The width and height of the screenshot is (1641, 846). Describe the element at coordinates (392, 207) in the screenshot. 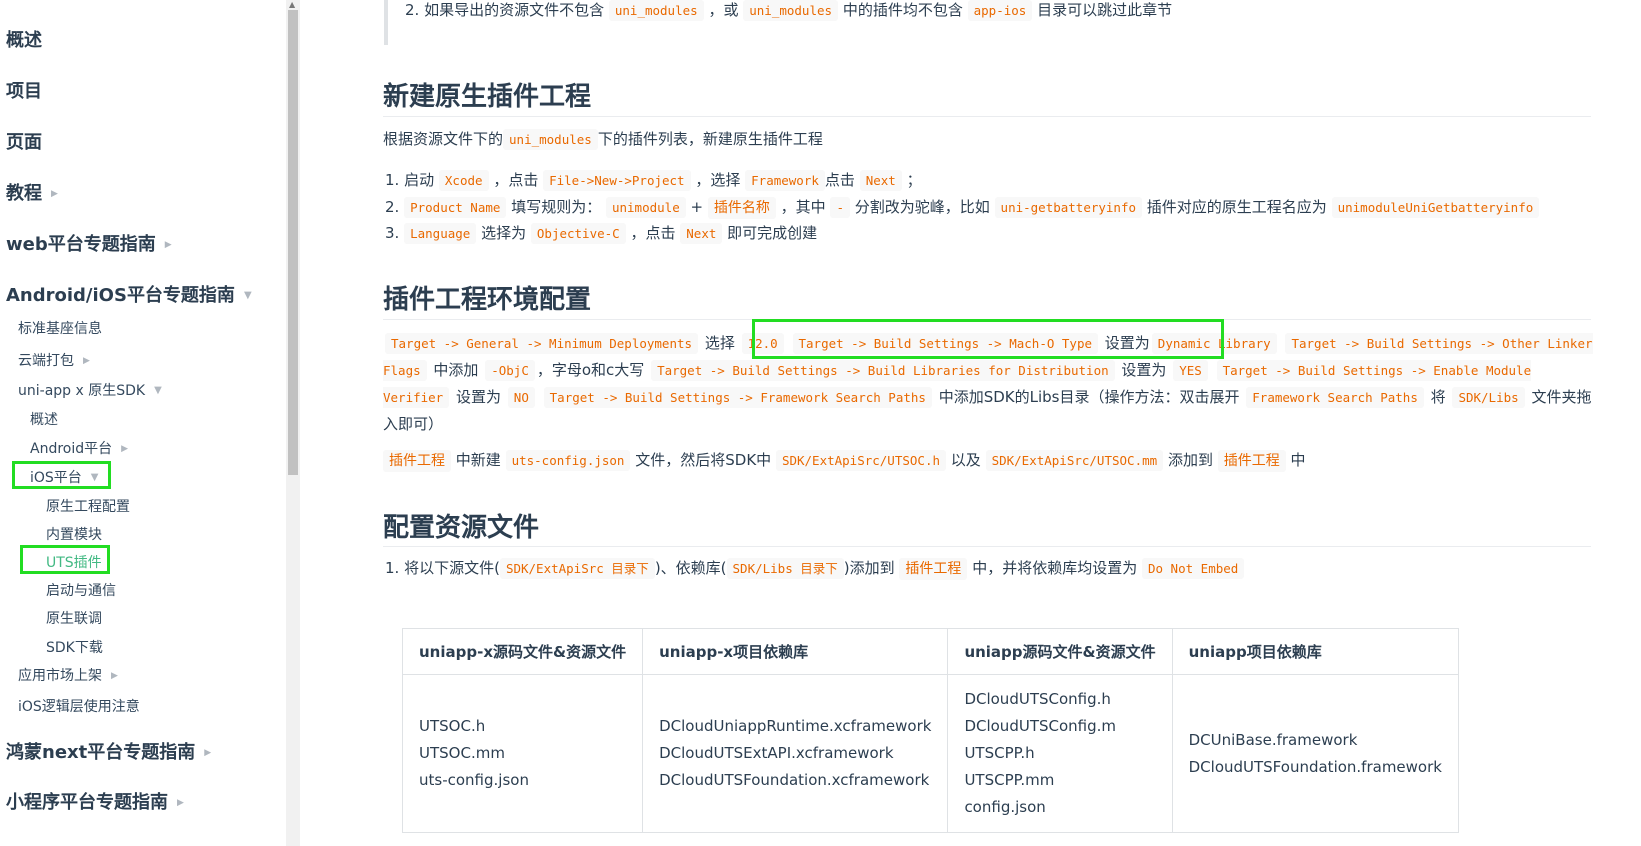

I see `text-fragment: 2.` at that location.